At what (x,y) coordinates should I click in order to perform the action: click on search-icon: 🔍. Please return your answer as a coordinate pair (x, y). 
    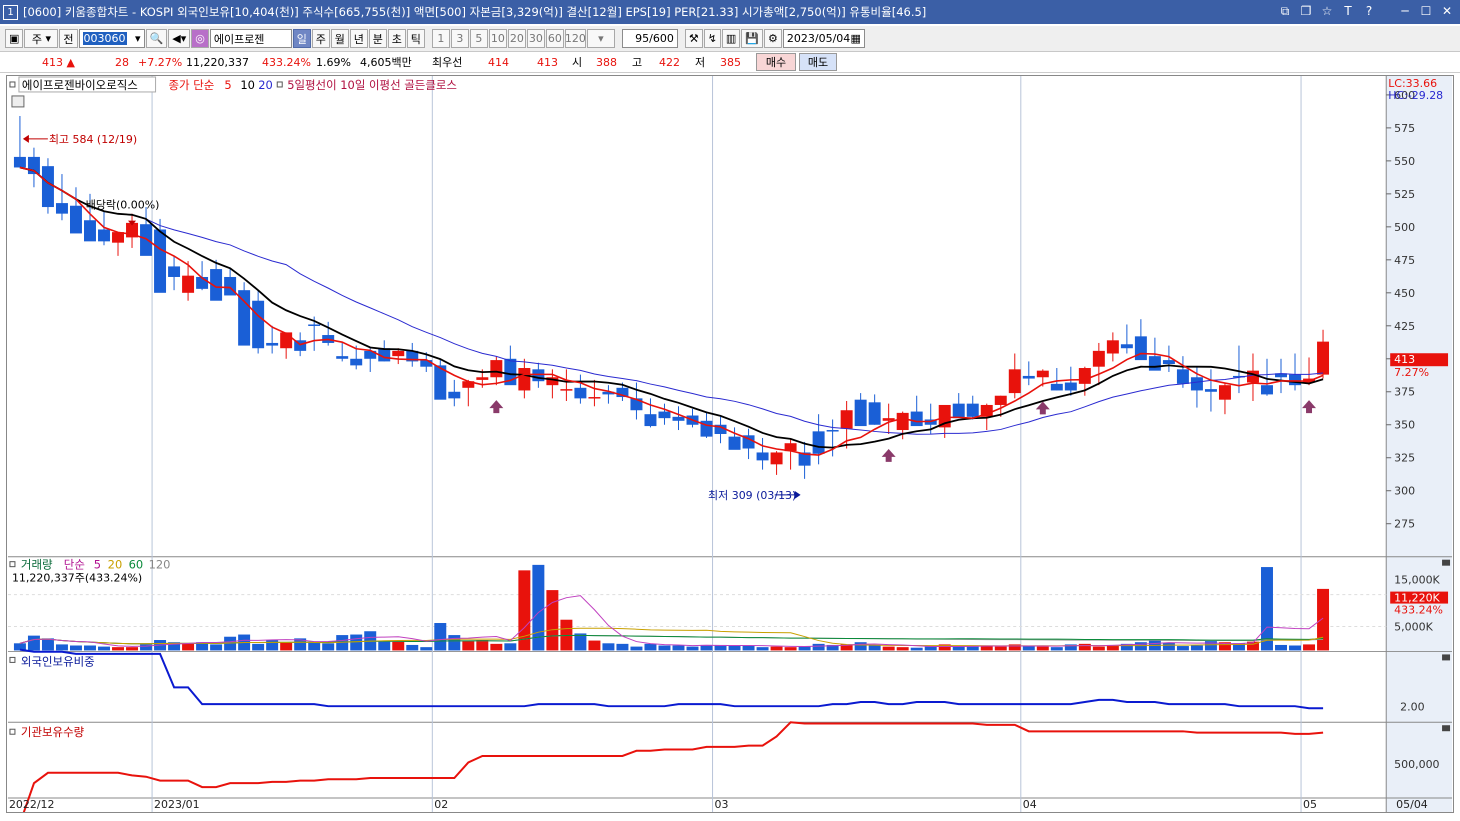
    Looking at the image, I should click on (156, 38).